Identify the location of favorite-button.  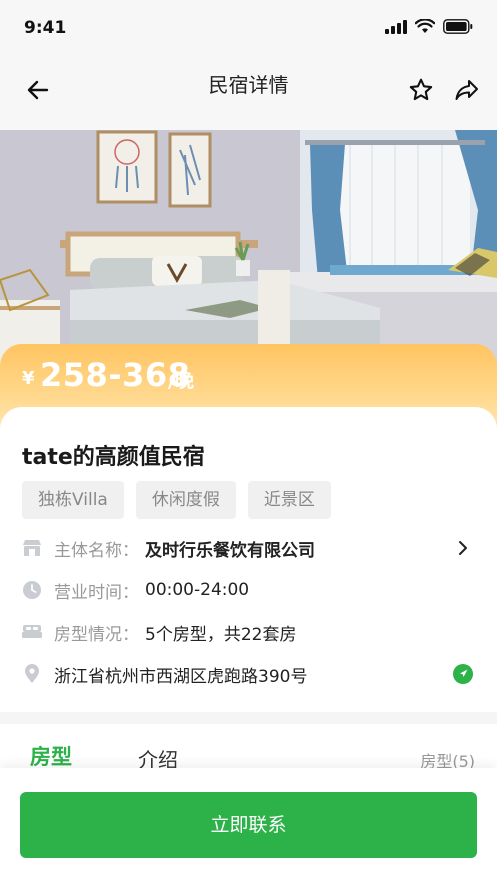
(421, 90).